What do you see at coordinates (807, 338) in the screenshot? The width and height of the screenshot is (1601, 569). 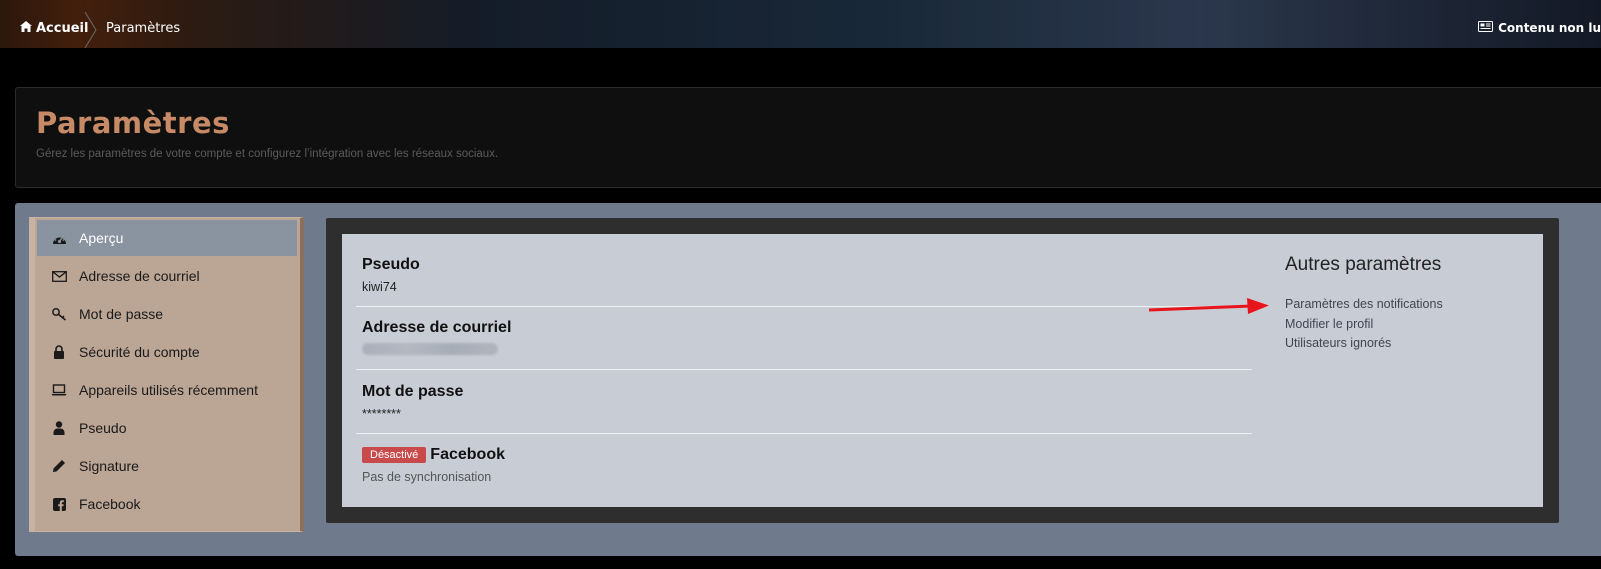 I see `email-section: Adresse de courriel` at bounding box center [807, 338].